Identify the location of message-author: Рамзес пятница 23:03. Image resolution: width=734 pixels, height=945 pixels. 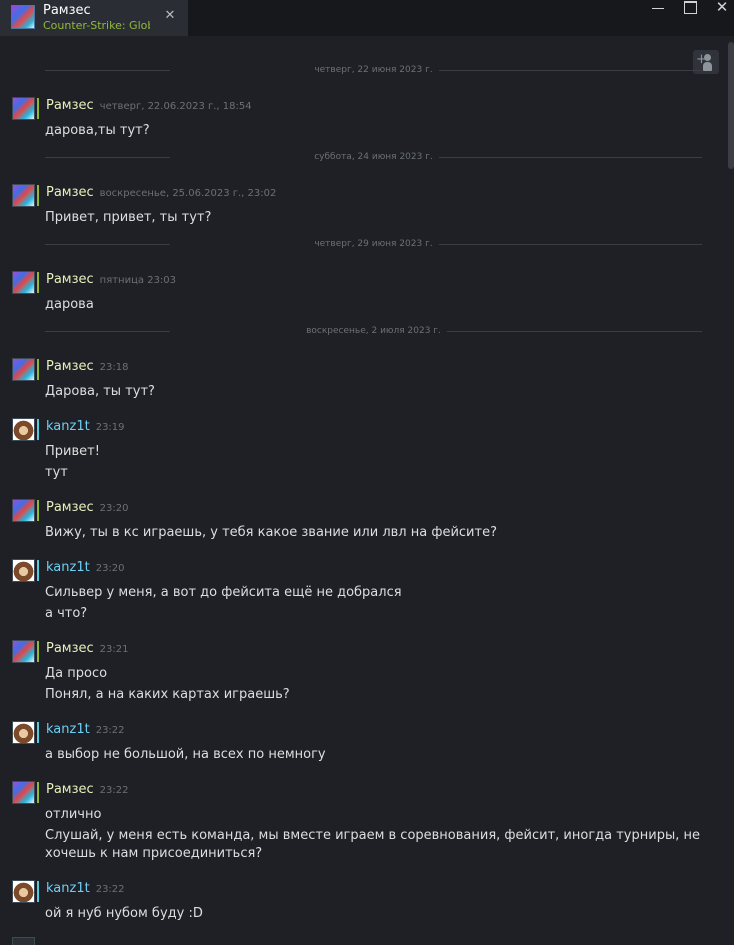
(111, 280).